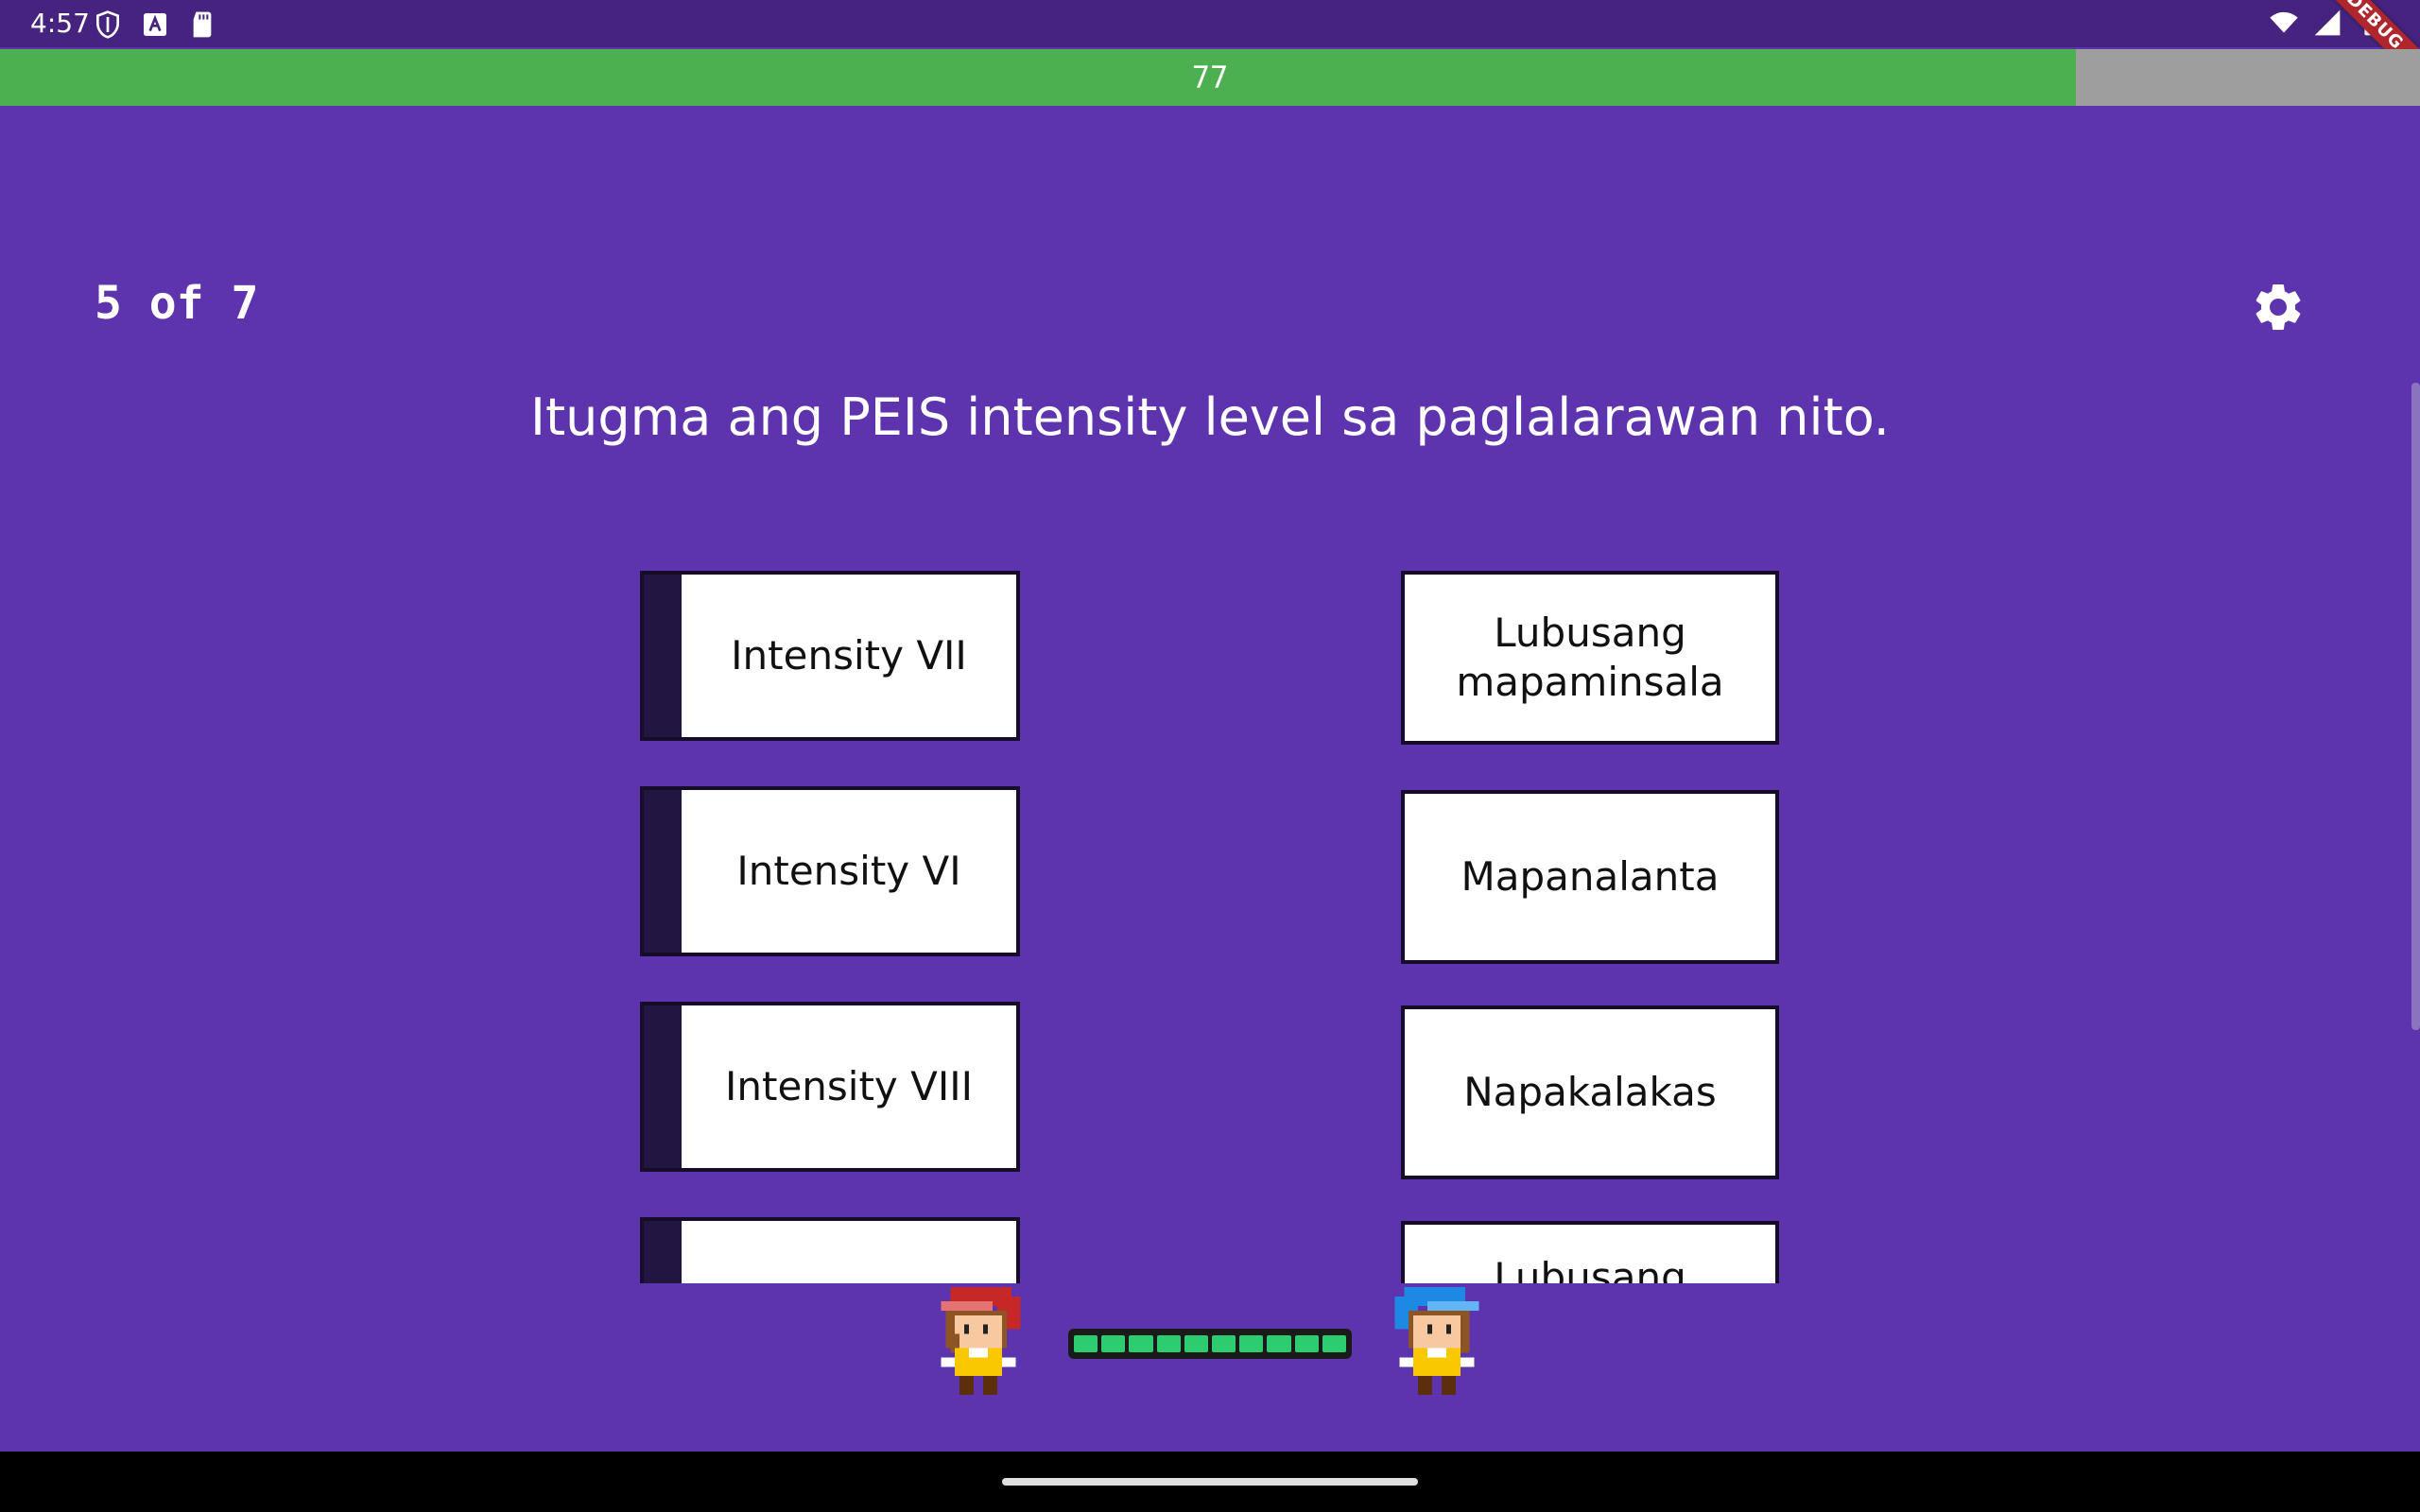  What do you see at coordinates (830, 1250) in the screenshot?
I see `left-card` at bounding box center [830, 1250].